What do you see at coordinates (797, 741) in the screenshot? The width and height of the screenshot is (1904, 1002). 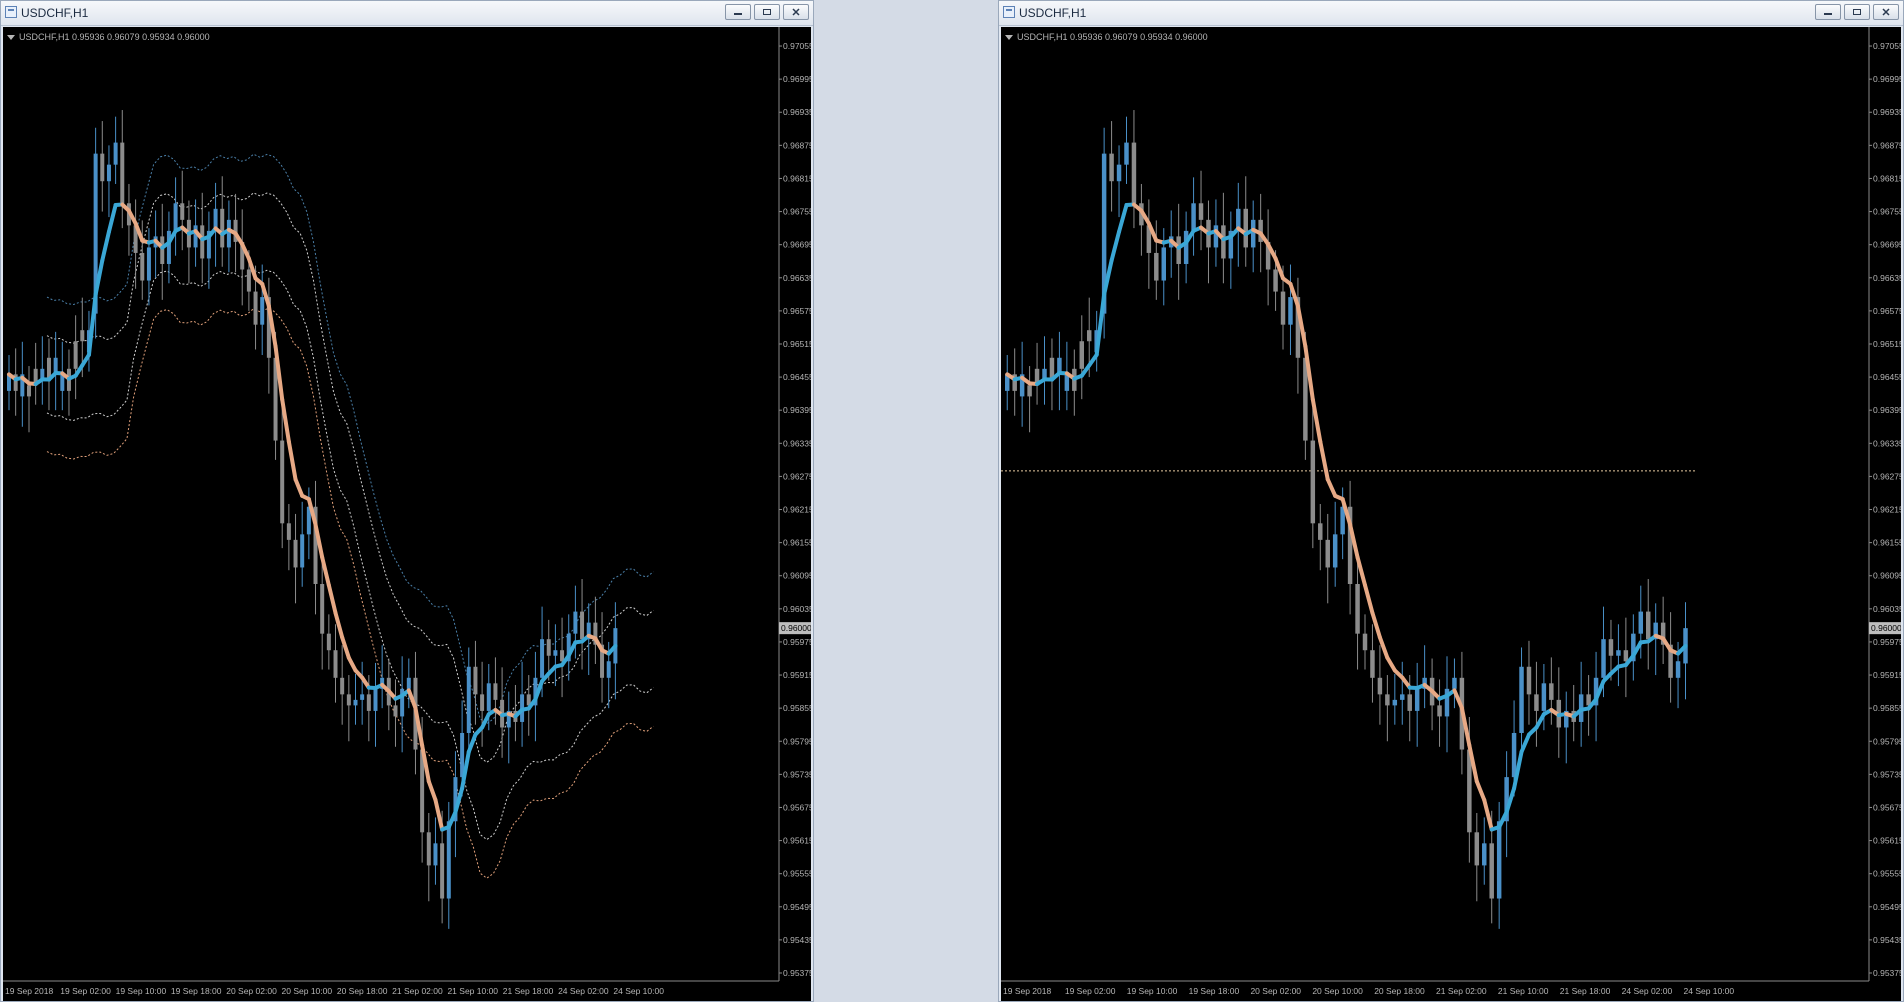 I see `y-tick-label: 0.95795` at bounding box center [797, 741].